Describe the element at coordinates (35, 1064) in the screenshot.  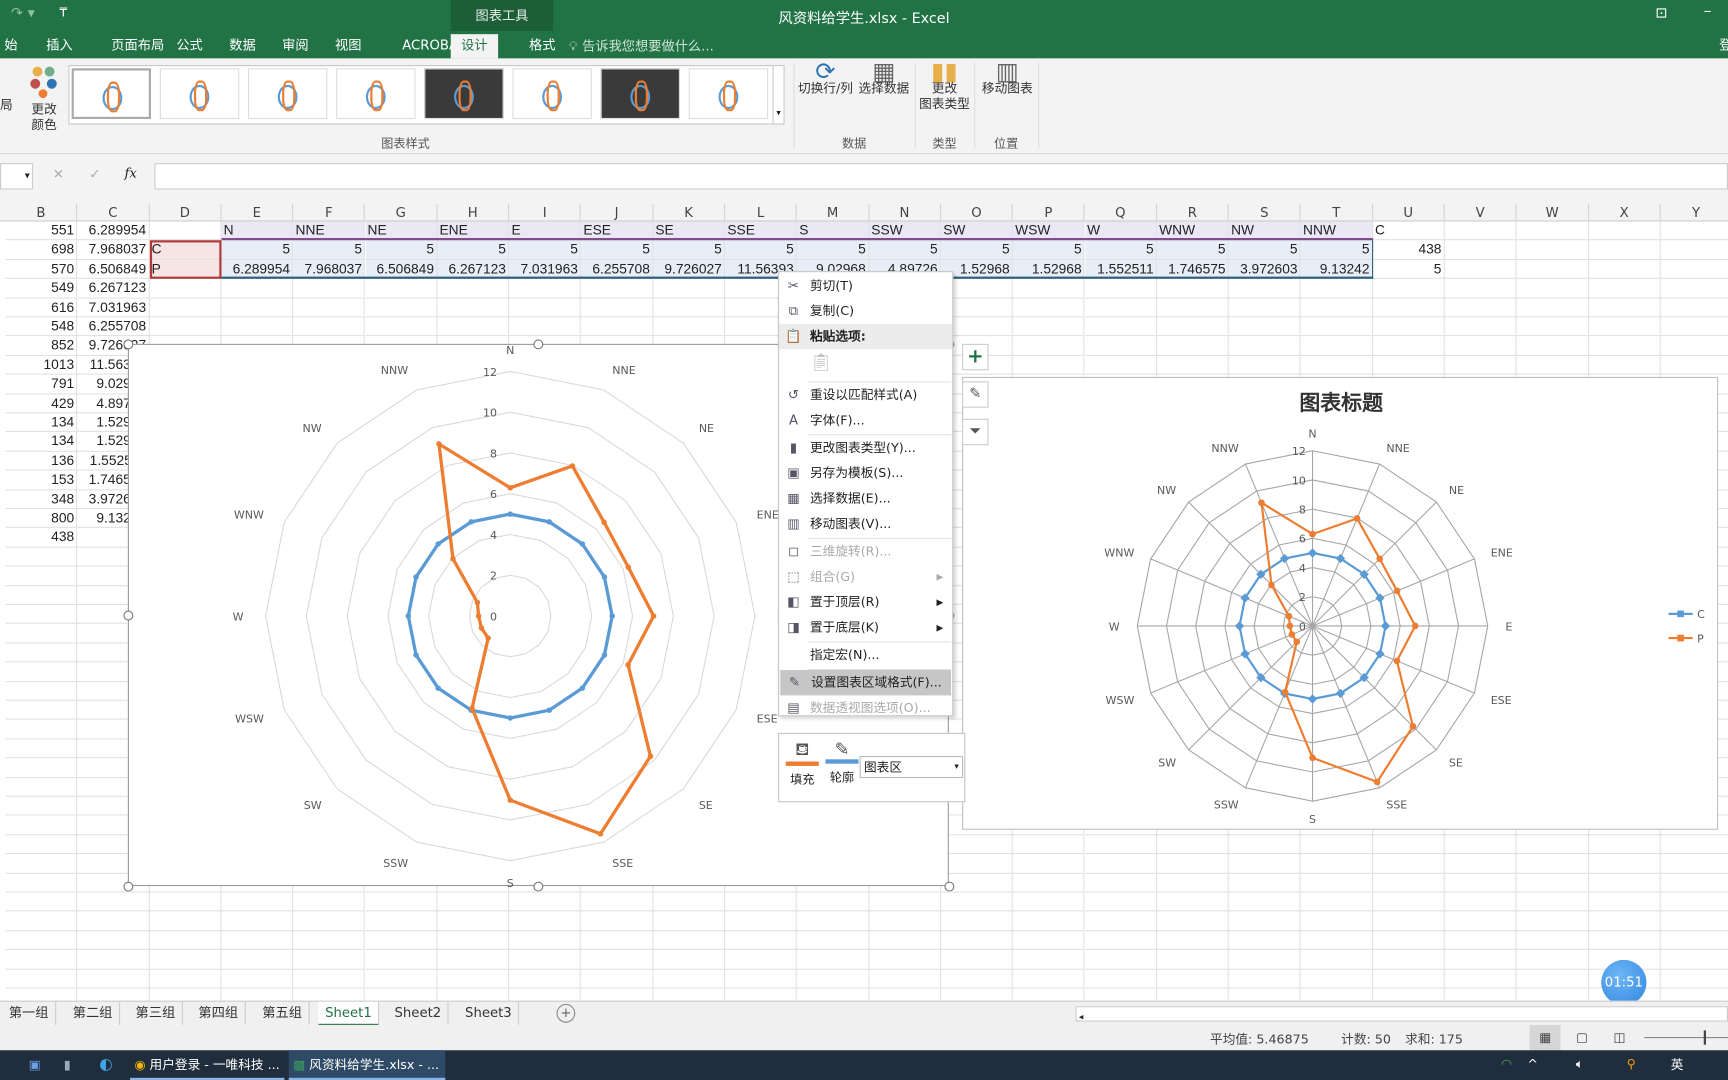
I see `word-app-icon: ▣` at that location.